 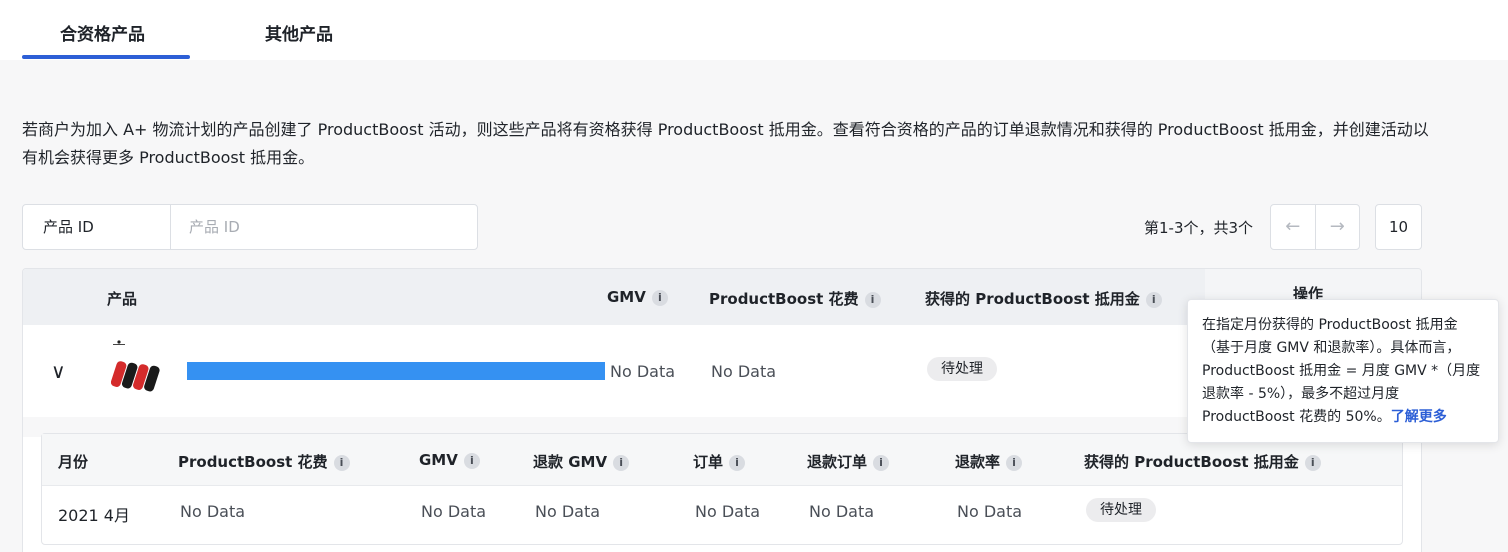 I want to click on pagination-controls: ← →, so click(x=1315, y=227).